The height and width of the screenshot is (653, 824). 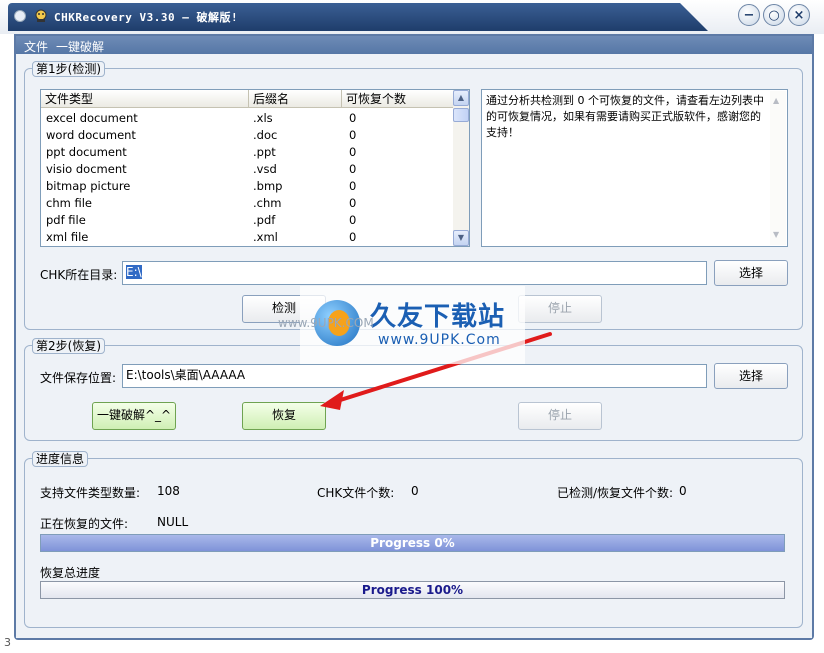 I want to click on watermark-url: www.9UPK.Com, so click(x=439, y=340).